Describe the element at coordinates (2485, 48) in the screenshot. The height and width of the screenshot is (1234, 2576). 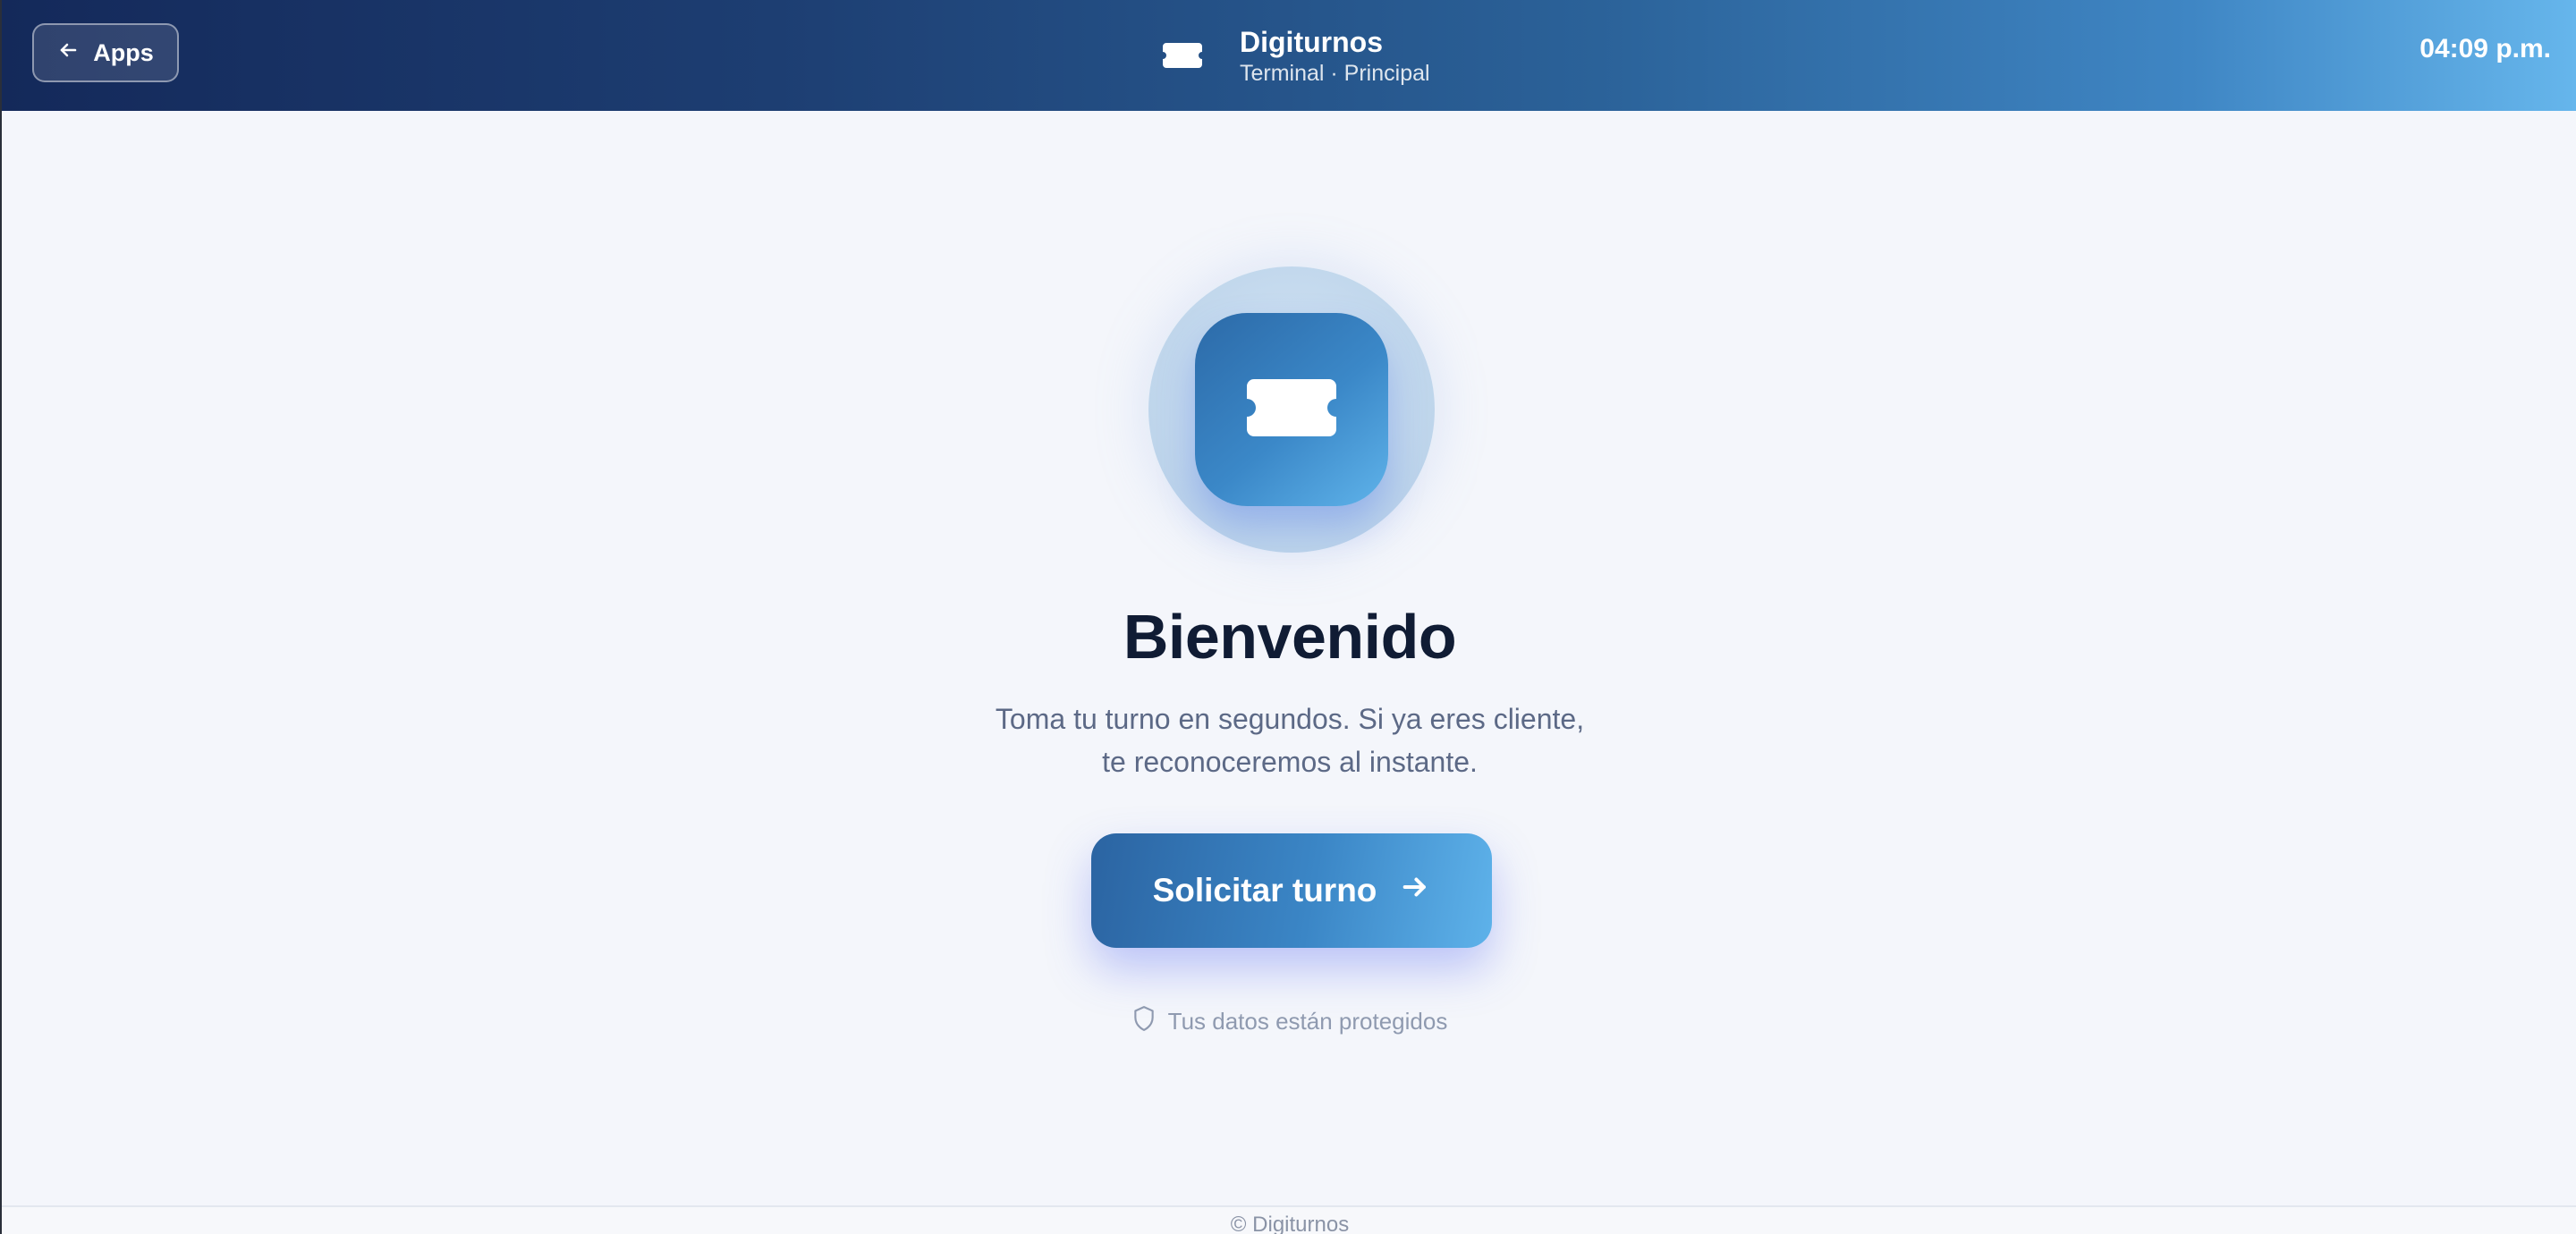
I see `clock: 04:09 p.m.` at that location.